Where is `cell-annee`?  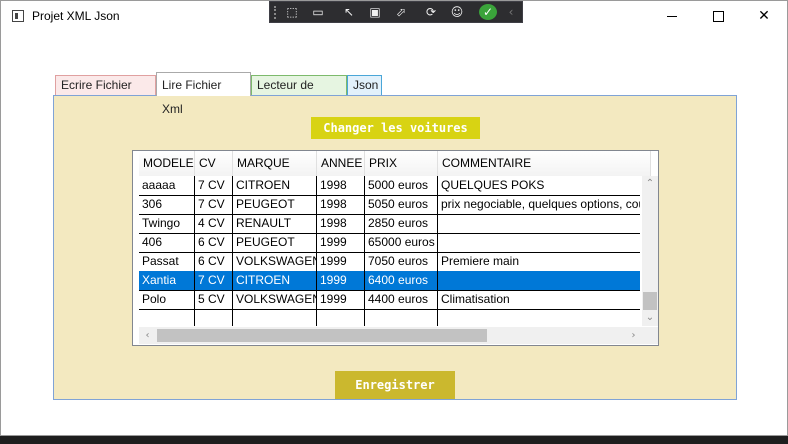
cell-annee is located at coordinates (341, 317).